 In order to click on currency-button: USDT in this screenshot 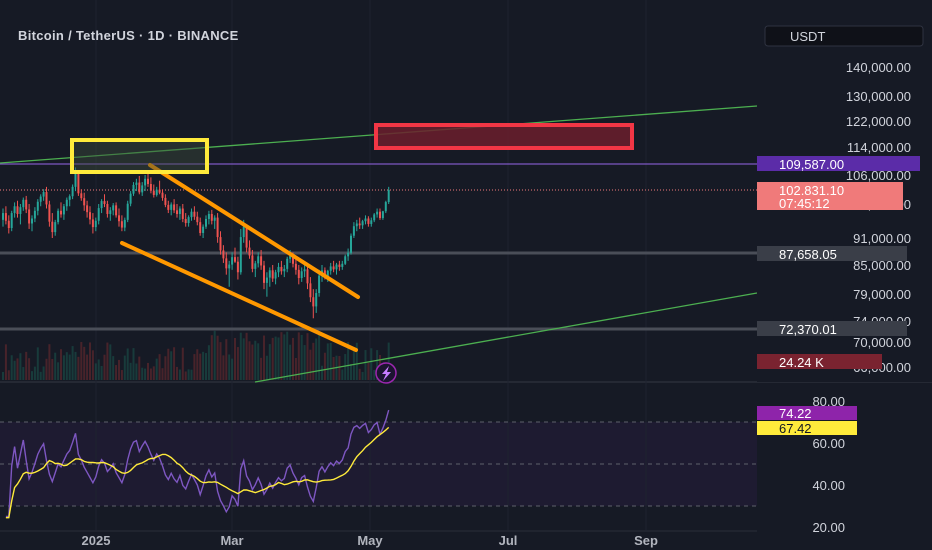, I will do `click(844, 36)`.